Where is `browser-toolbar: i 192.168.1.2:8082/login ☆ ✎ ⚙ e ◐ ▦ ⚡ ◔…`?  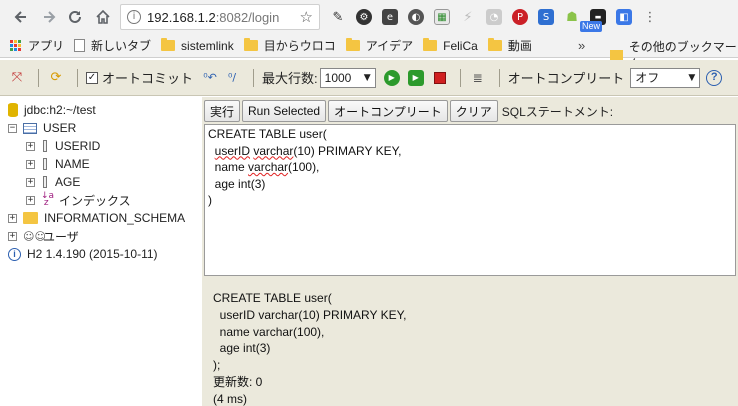 browser-toolbar: i 192.168.1.2:8082/login ☆ ✎ ⚙ e ◐ ▦ ⚡ ◔… is located at coordinates (369, 17).